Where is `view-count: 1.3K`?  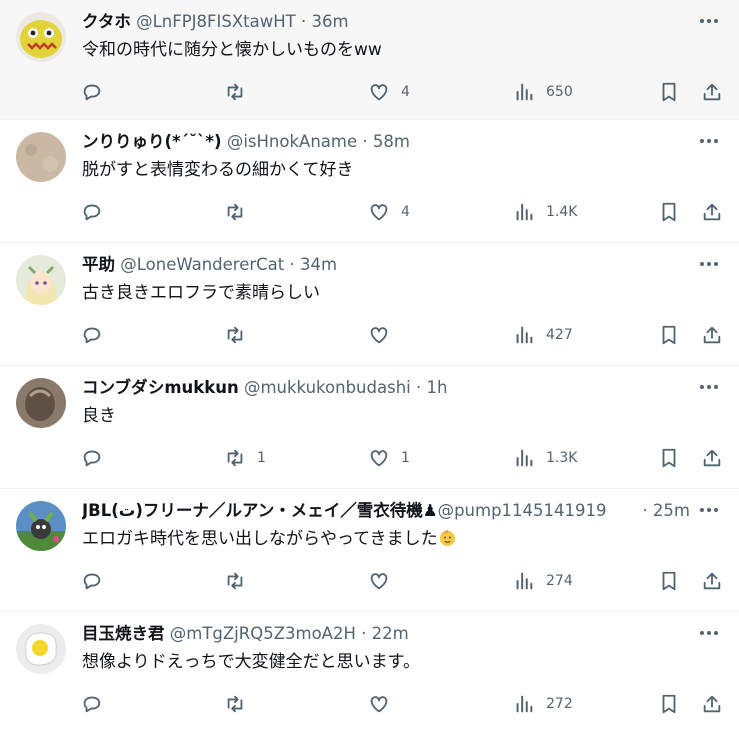
view-count: 1.3K is located at coordinates (562, 458).